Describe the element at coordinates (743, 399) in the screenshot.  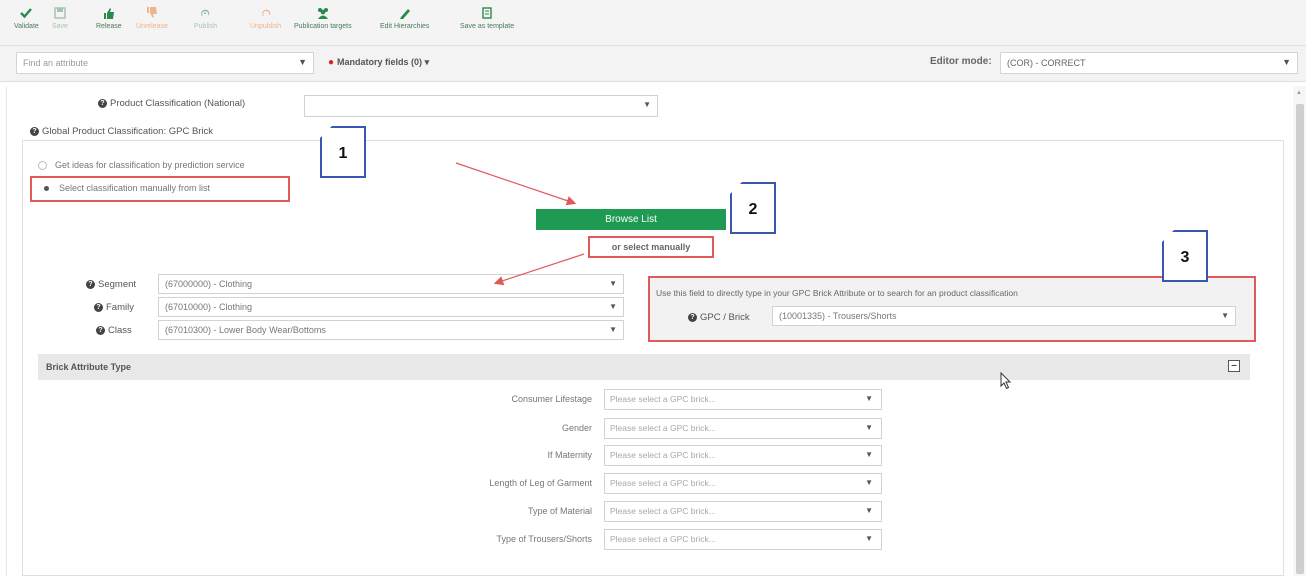
I see `consumer-lifestage-select: Please select a GPC brick... ▼` at that location.